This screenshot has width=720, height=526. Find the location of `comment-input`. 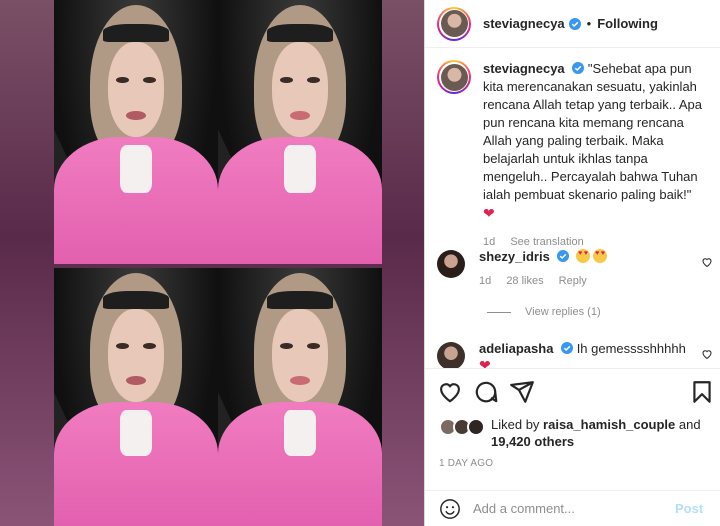

comment-input is located at coordinates (571, 508).